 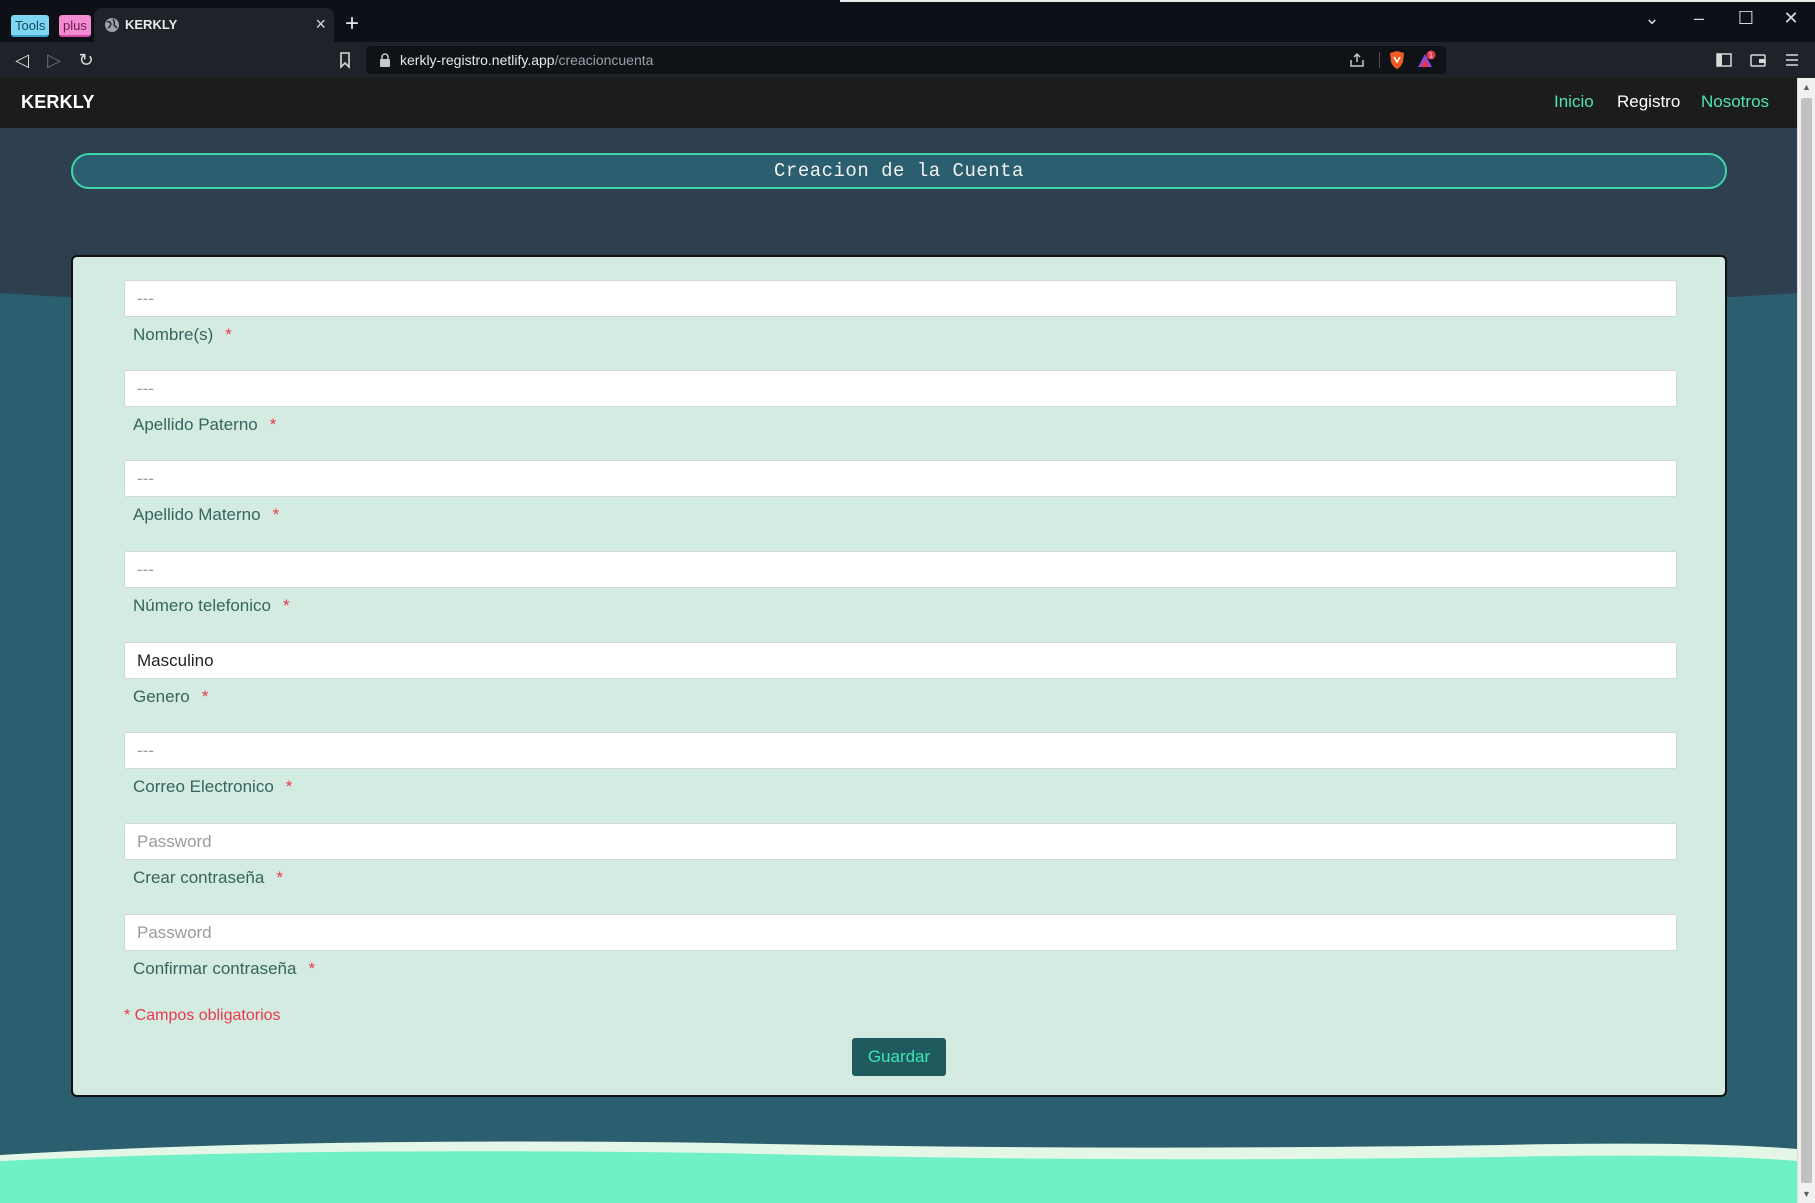 I want to click on field-crear-contrasena: Password Crear contraseña *, so click(x=900, y=855).